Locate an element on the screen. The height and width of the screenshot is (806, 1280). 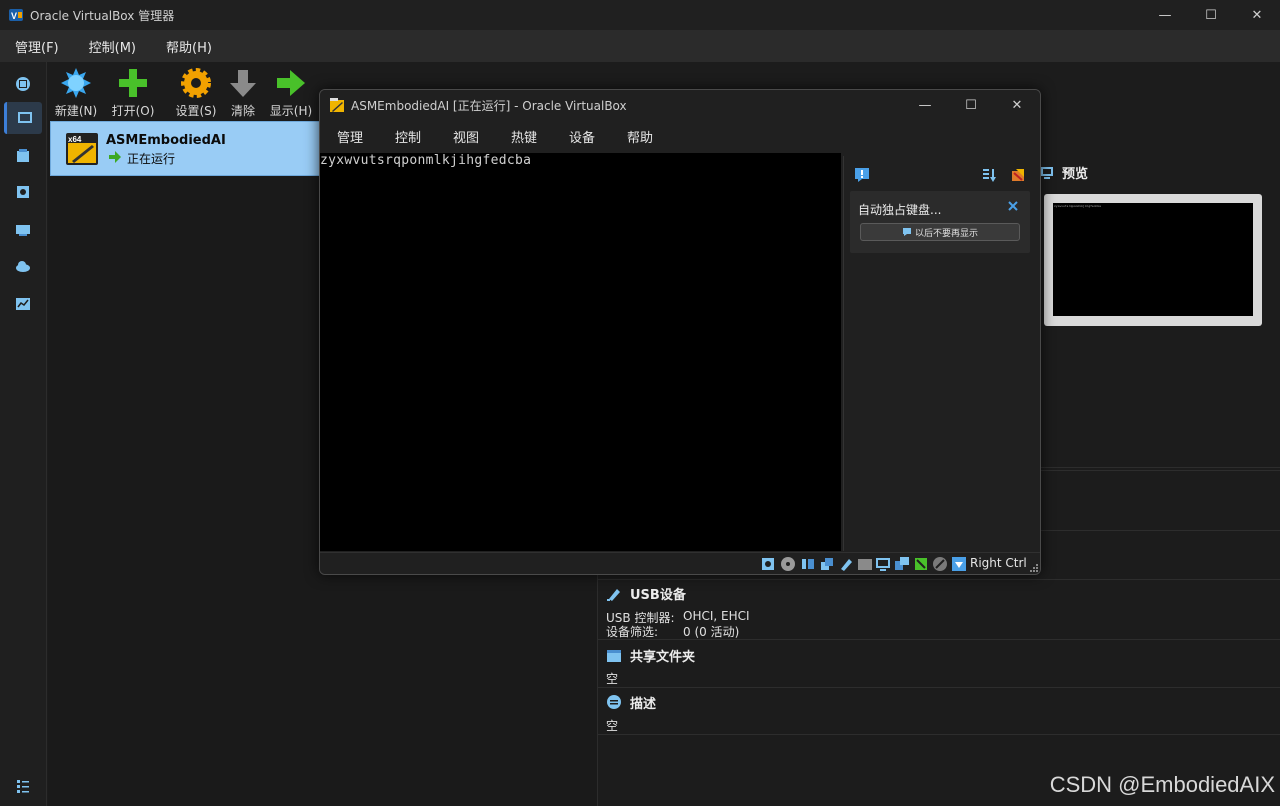
vm-menu-control: 控制 is located at coordinates (408, 136).